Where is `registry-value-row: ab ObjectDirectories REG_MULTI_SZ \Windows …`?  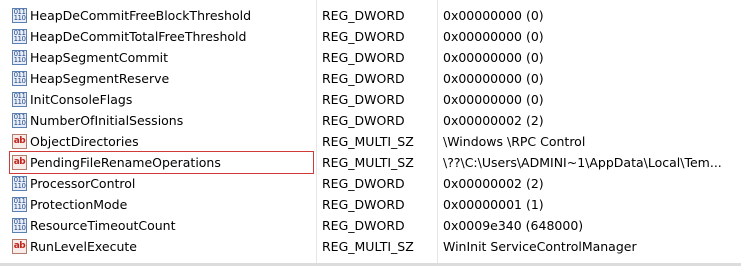
registry-value-row: ab ObjectDirectories REG_MULTI_SZ \Windows … is located at coordinates (370, 141).